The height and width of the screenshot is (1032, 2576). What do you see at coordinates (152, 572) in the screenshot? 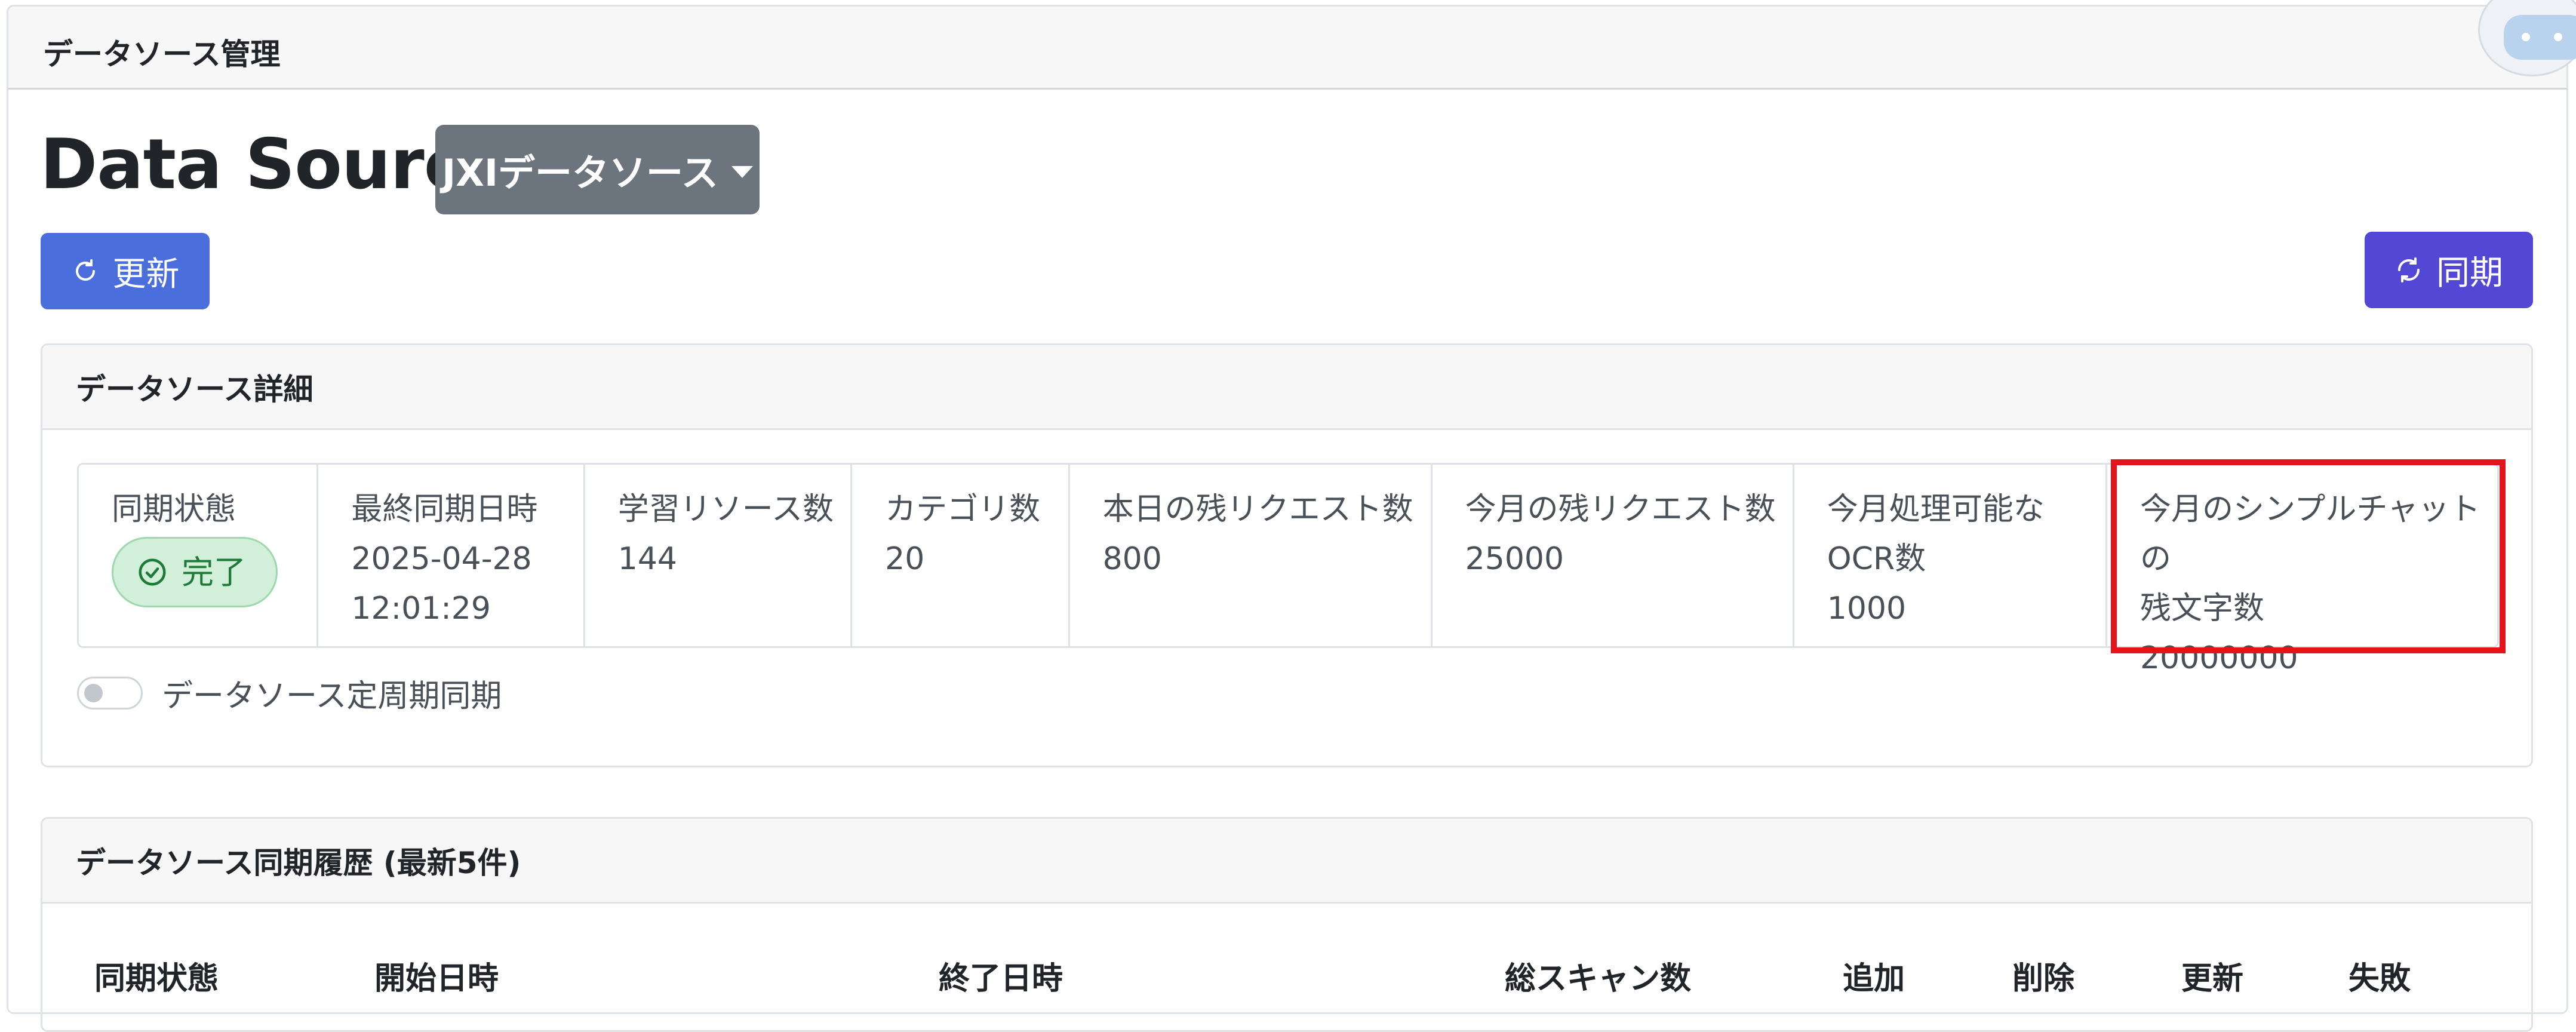
I see `check-circle-icon` at bounding box center [152, 572].